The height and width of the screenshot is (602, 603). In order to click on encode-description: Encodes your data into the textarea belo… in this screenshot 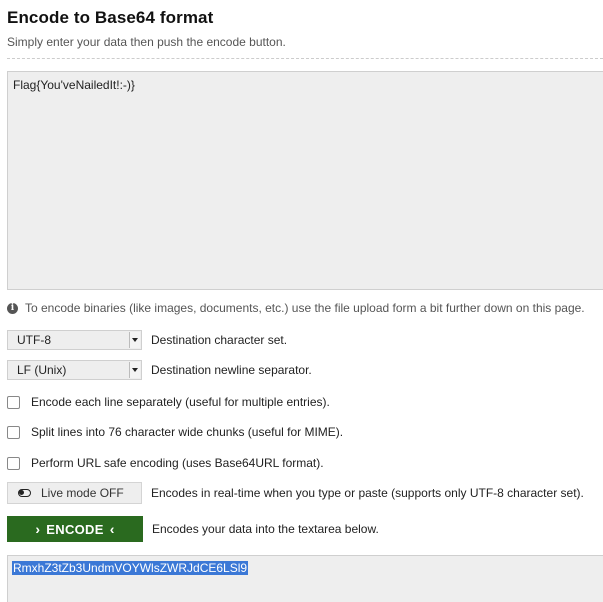, I will do `click(265, 529)`.